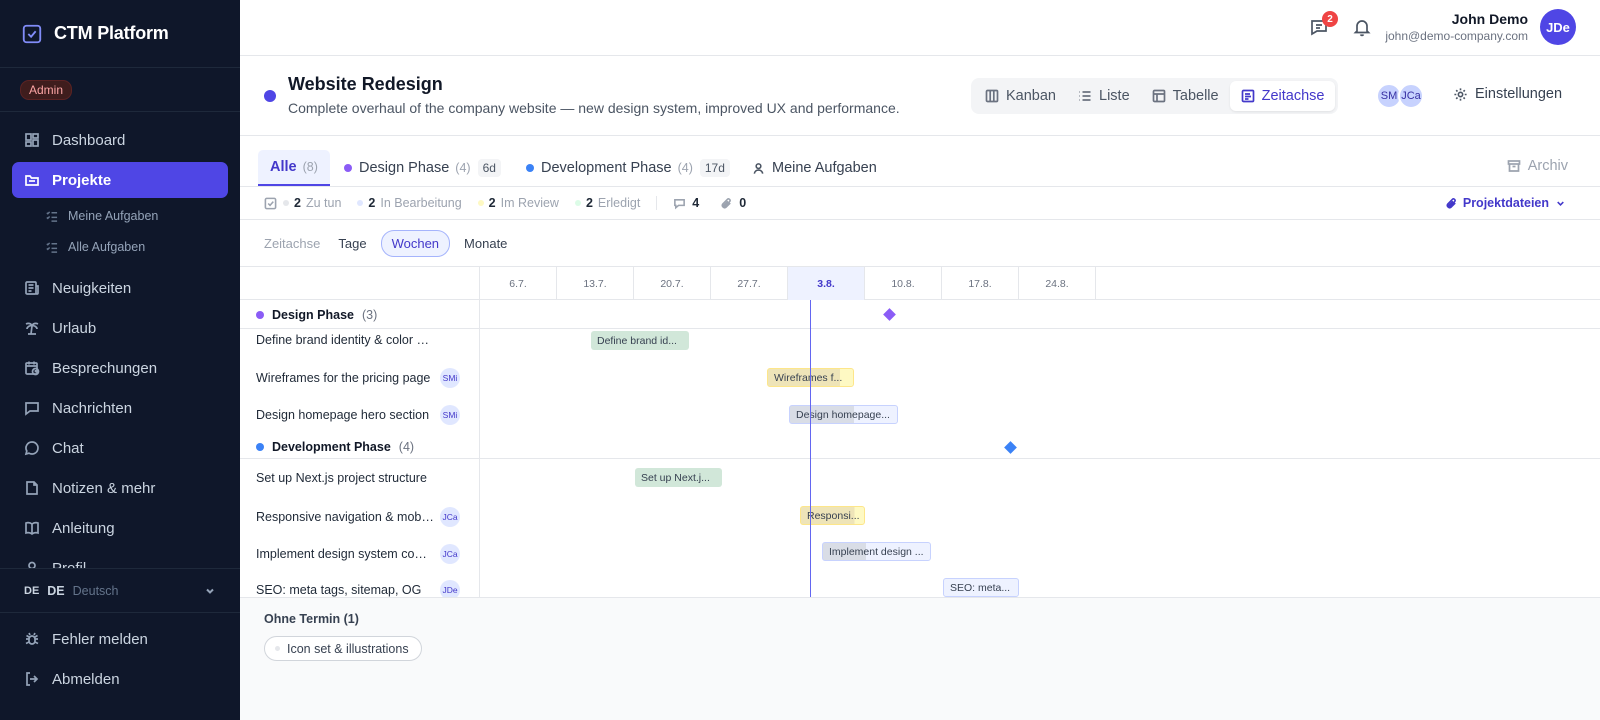 This screenshot has height=720, width=1600. What do you see at coordinates (74, 328) in the screenshot?
I see `nav-label: Urlaub` at bounding box center [74, 328].